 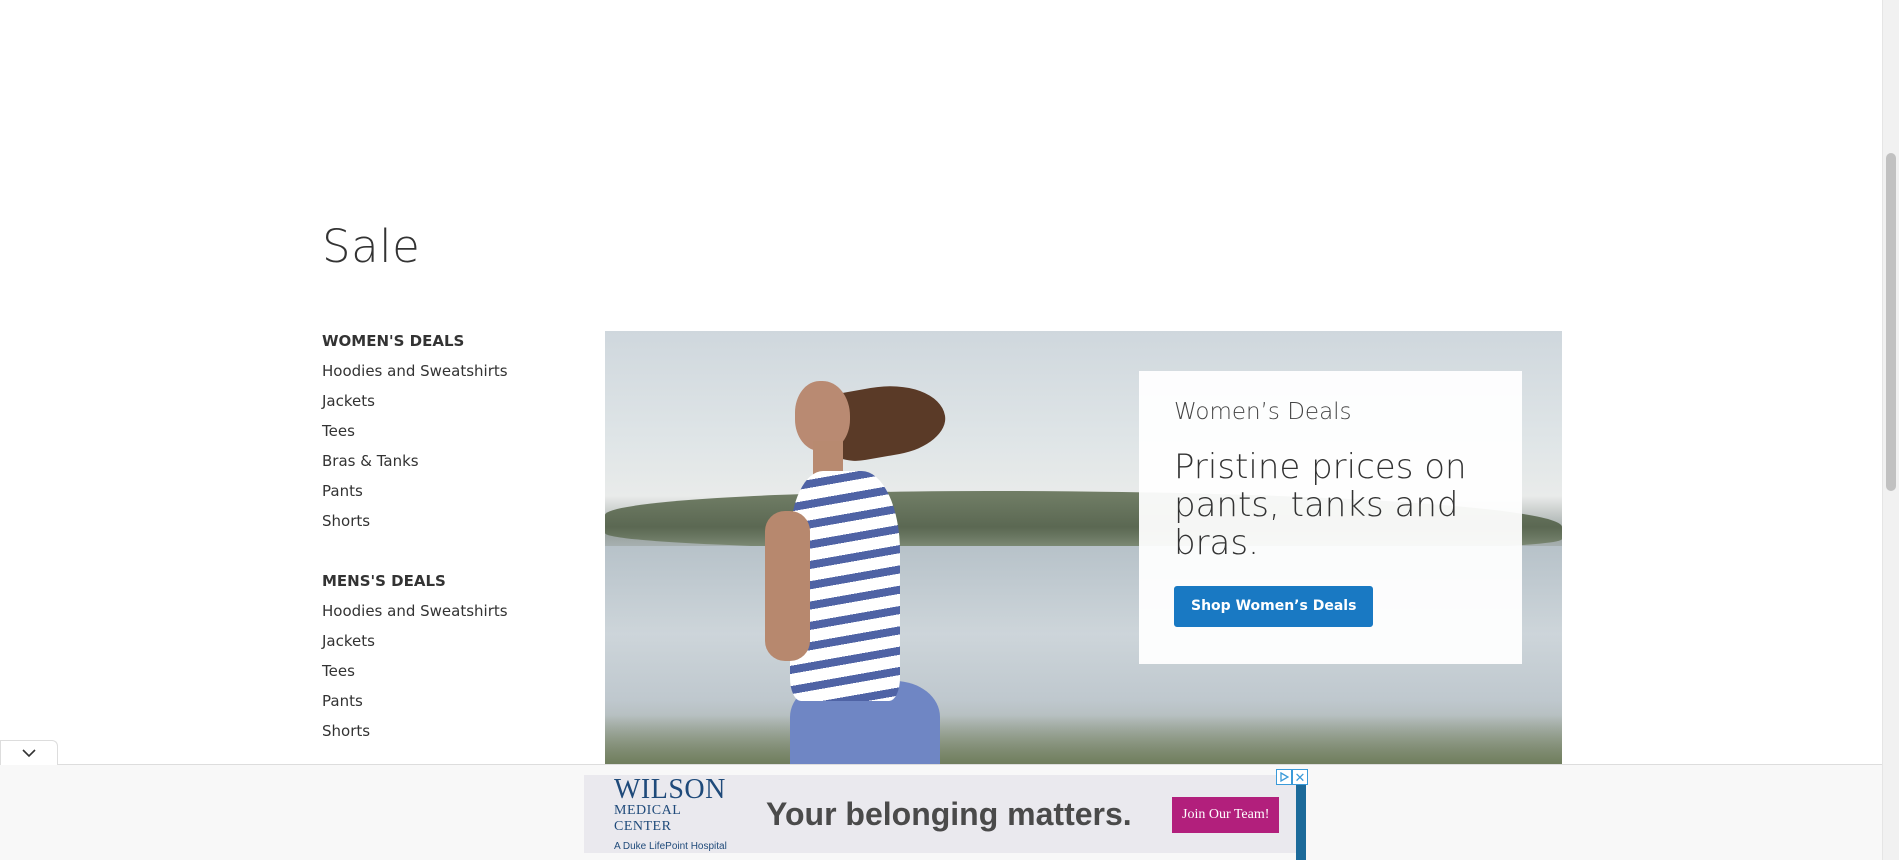 I want to click on chevron-down-icon, so click(x=29, y=753).